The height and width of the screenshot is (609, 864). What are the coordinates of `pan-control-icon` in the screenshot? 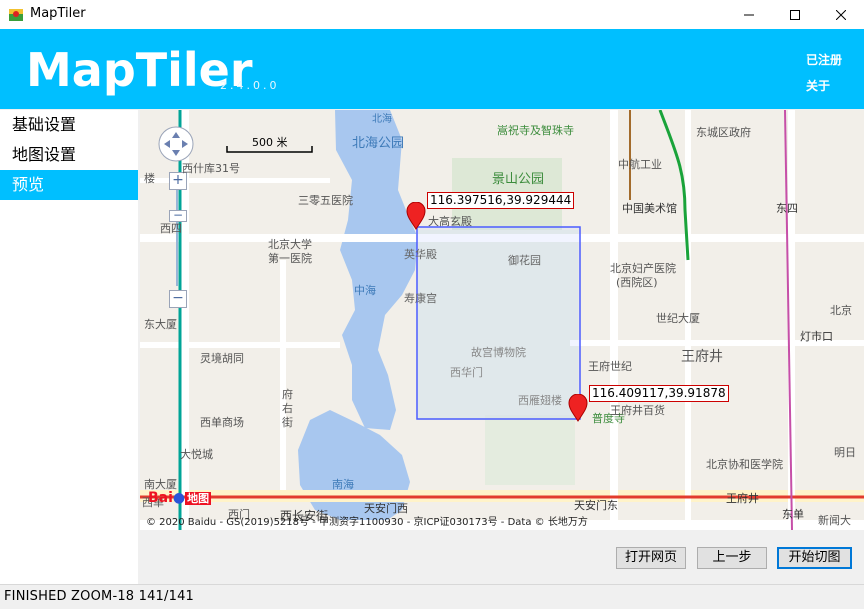 It's located at (176, 144).